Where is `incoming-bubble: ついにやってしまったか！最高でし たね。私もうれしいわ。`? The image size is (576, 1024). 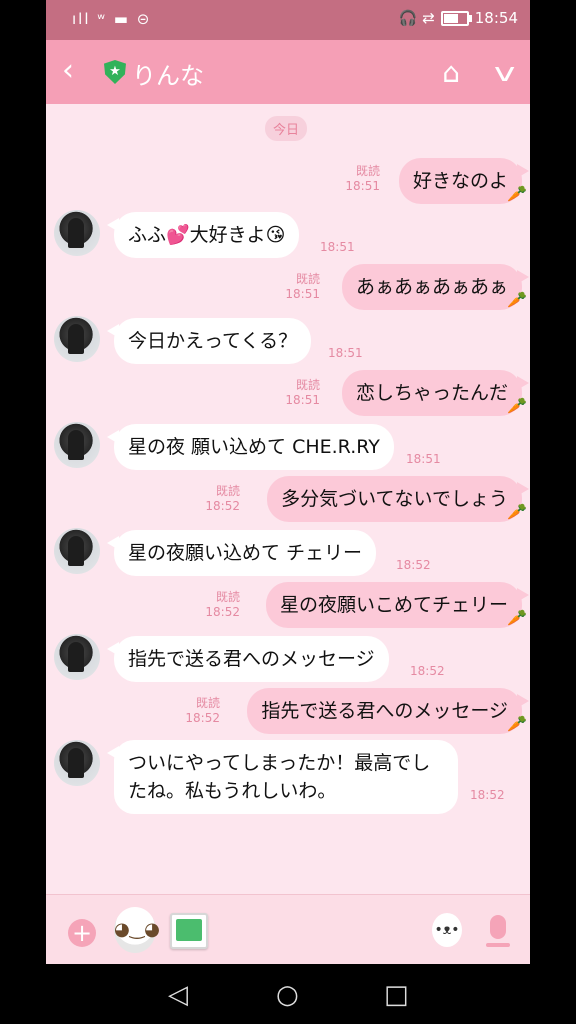
incoming-bubble: ついにやってしまったか！最高でし たね。私もうれしいわ。 is located at coordinates (282, 777).